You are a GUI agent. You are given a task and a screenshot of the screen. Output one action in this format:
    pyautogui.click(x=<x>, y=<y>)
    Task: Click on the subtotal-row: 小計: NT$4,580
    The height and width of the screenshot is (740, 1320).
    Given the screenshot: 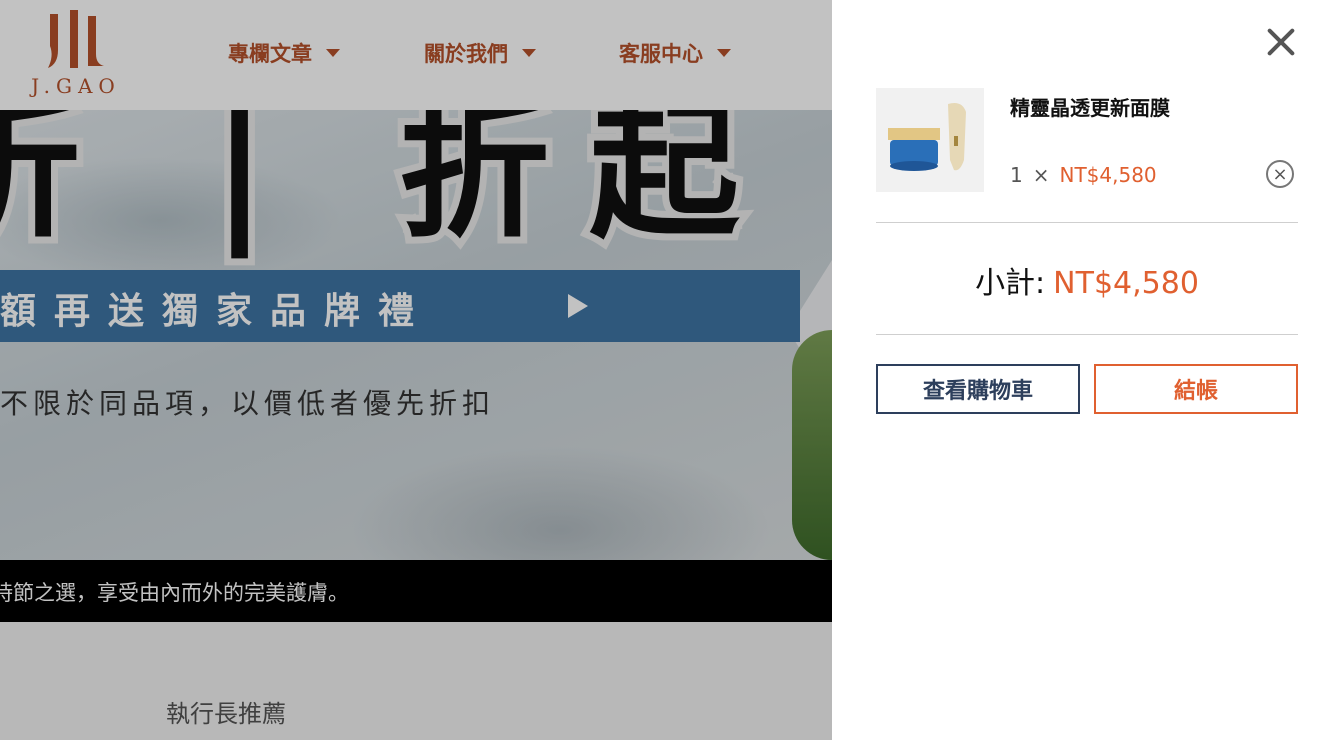 What is the action you would take?
    pyautogui.click(x=1087, y=280)
    